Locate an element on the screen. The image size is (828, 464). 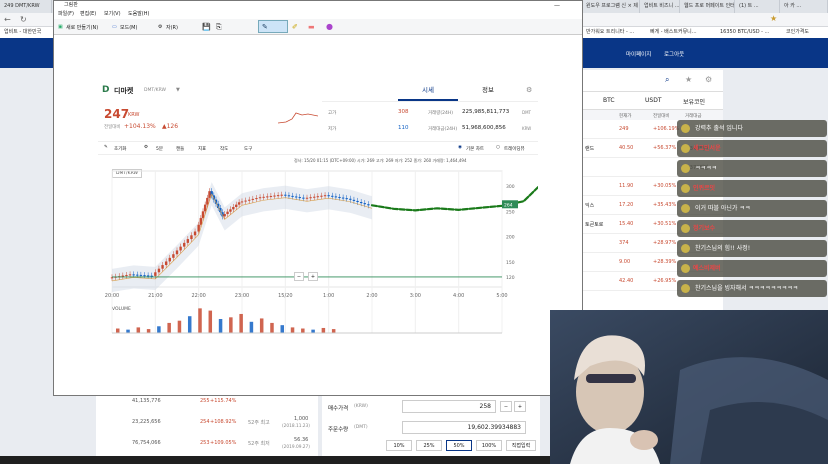
tab-btc: BTC is located at coordinates (609, 100).